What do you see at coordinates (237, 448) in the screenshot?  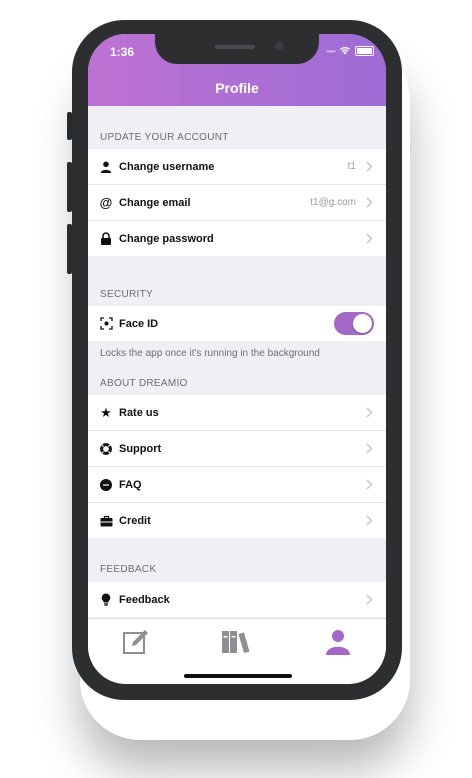 I see `support-row: Support` at bounding box center [237, 448].